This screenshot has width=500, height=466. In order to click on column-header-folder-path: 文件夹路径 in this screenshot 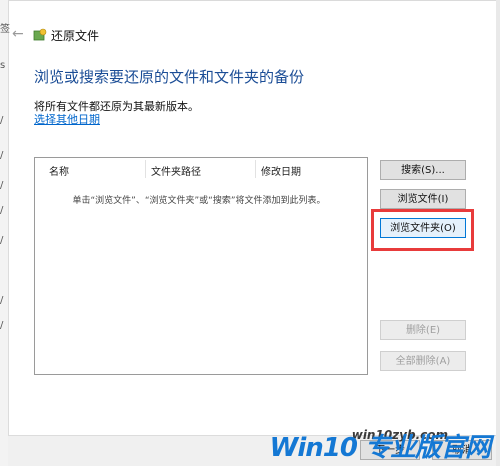, I will do `click(176, 170)`.